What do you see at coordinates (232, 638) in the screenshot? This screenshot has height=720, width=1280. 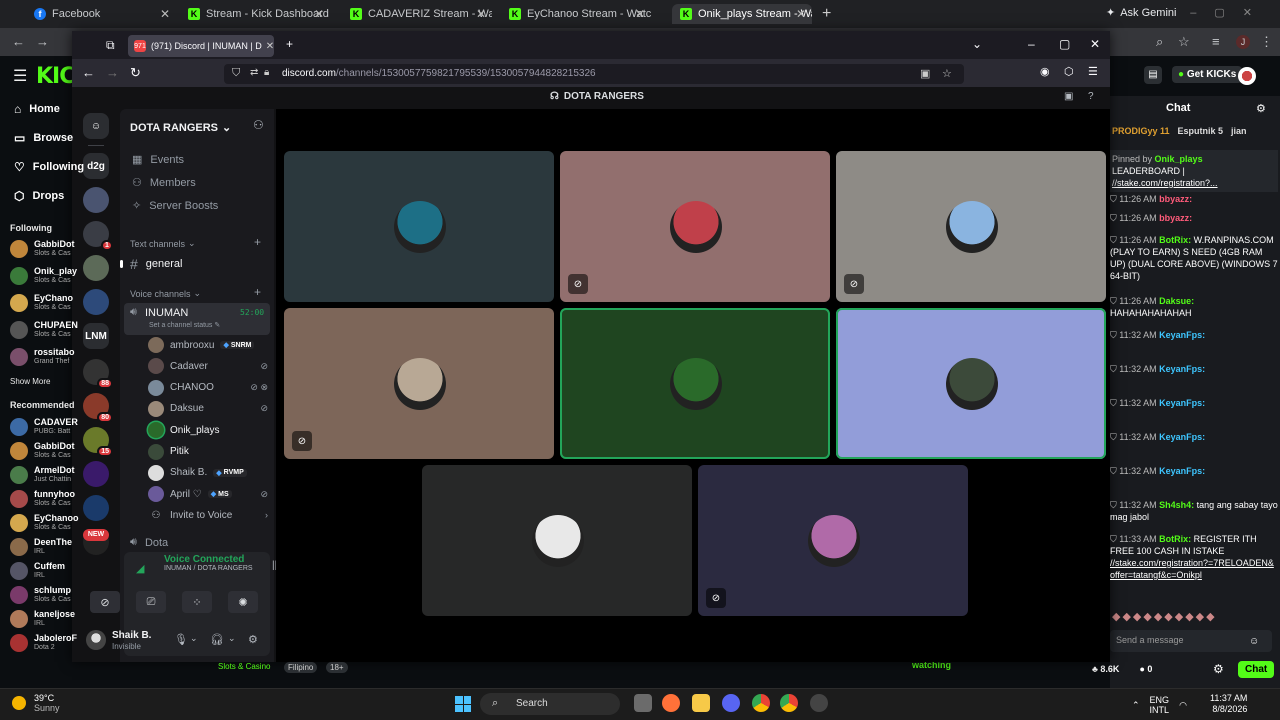 I see `headphone-options-icon: ⌄` at bounding box center [232, 638].